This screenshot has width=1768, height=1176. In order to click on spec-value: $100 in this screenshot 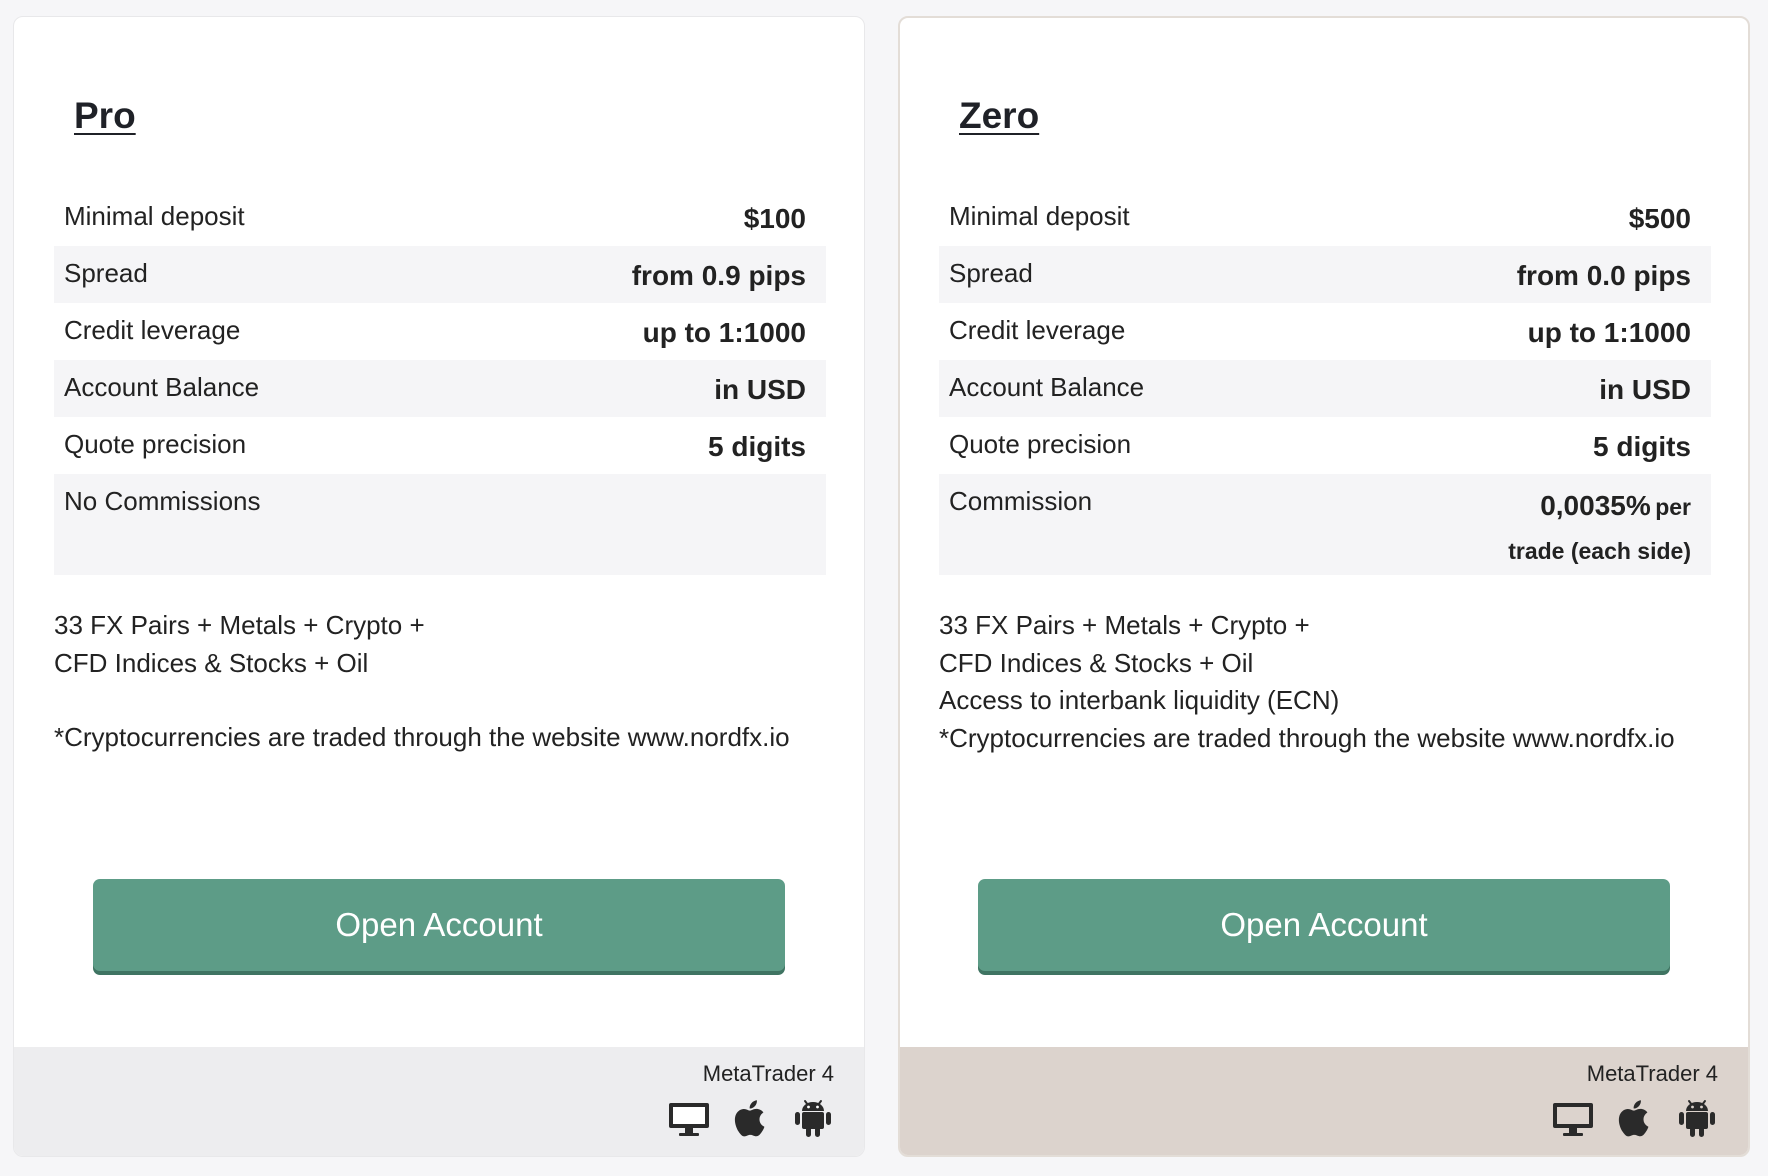, I will do `click(774, 218)`.